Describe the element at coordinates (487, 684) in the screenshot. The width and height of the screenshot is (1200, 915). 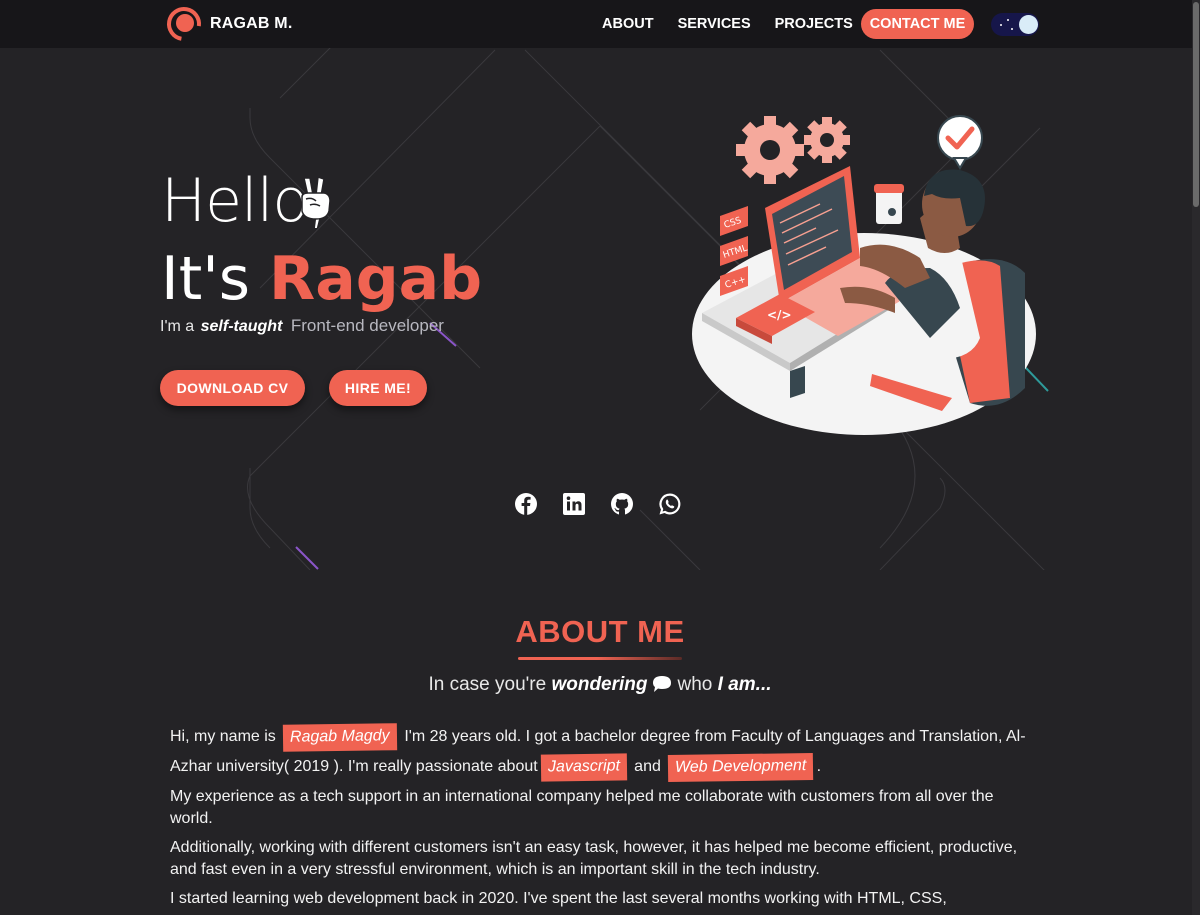
I see `subtitle-a: In case you're` at that location.